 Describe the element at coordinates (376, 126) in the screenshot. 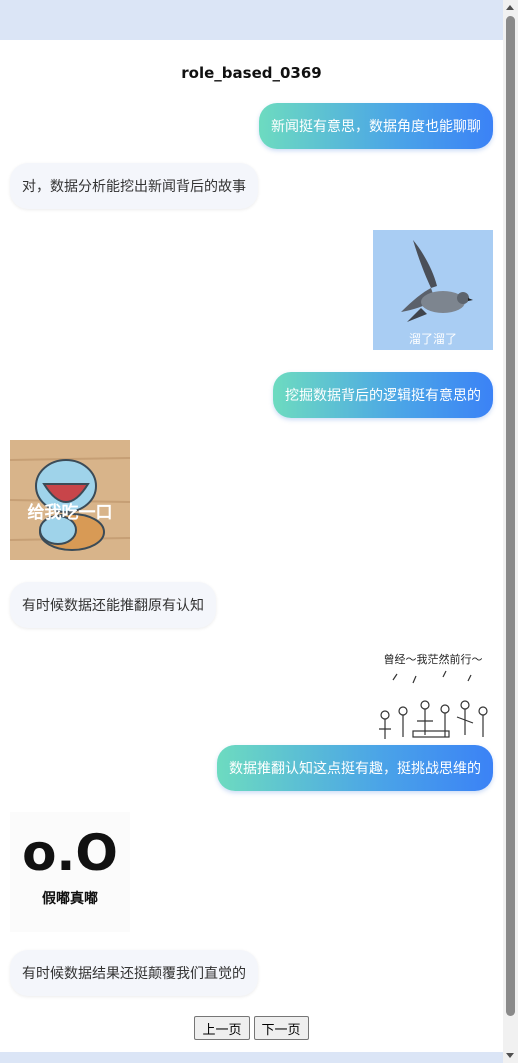

I see `message-bubble-right: 新闻挺有意思，数据角度也能聊聊` at that location.